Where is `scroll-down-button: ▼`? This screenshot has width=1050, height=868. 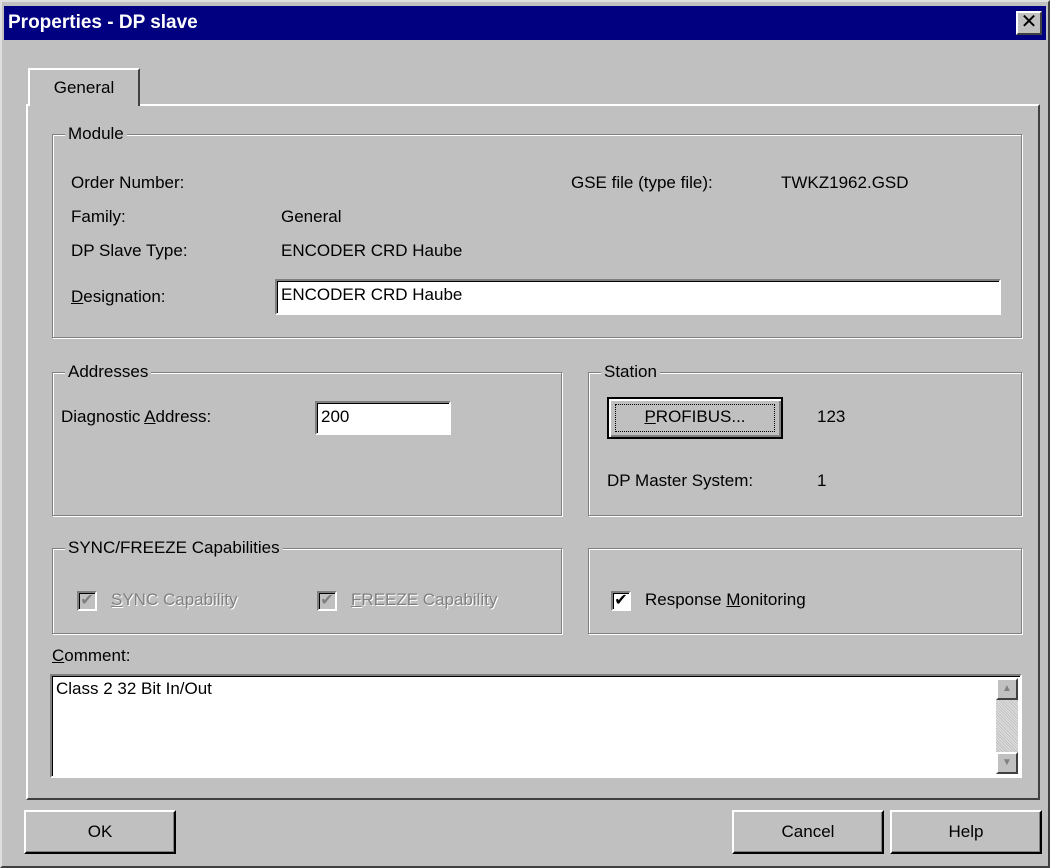 scroll-down-button: ▼ is located at coordinates (1007, 763).